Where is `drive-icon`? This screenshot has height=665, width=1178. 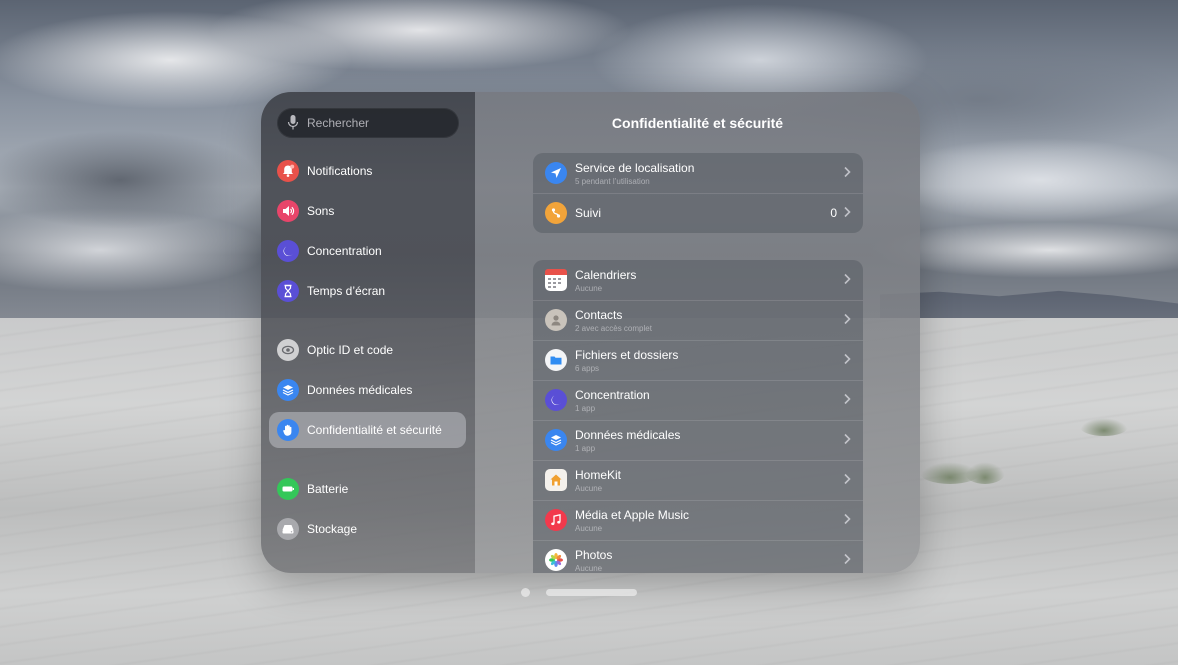 drive-icon is located at coordinates (288, 529).